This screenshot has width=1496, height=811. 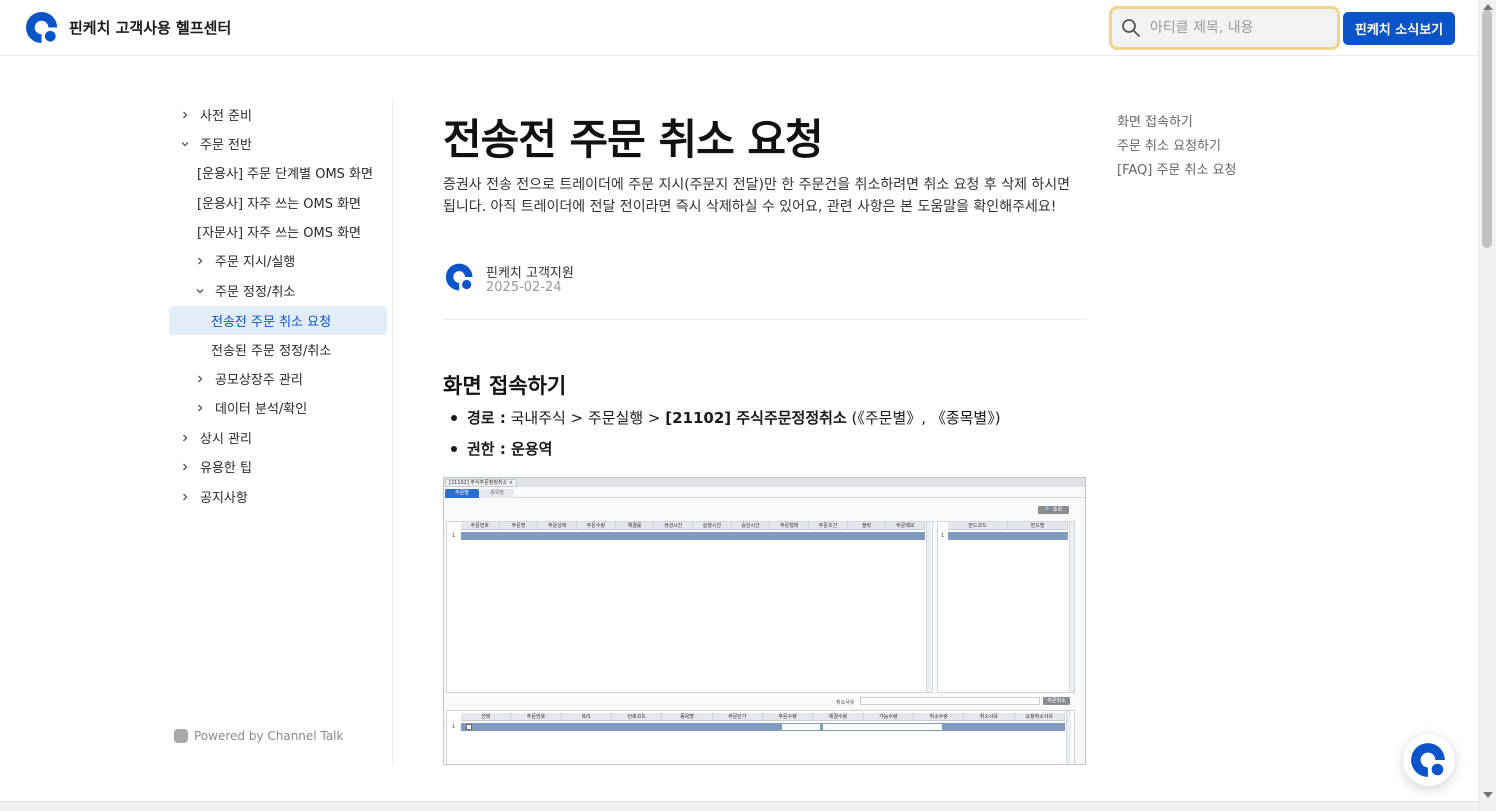 I want to click on fund-grid-scrollbar, so click(x=1071, y=607).